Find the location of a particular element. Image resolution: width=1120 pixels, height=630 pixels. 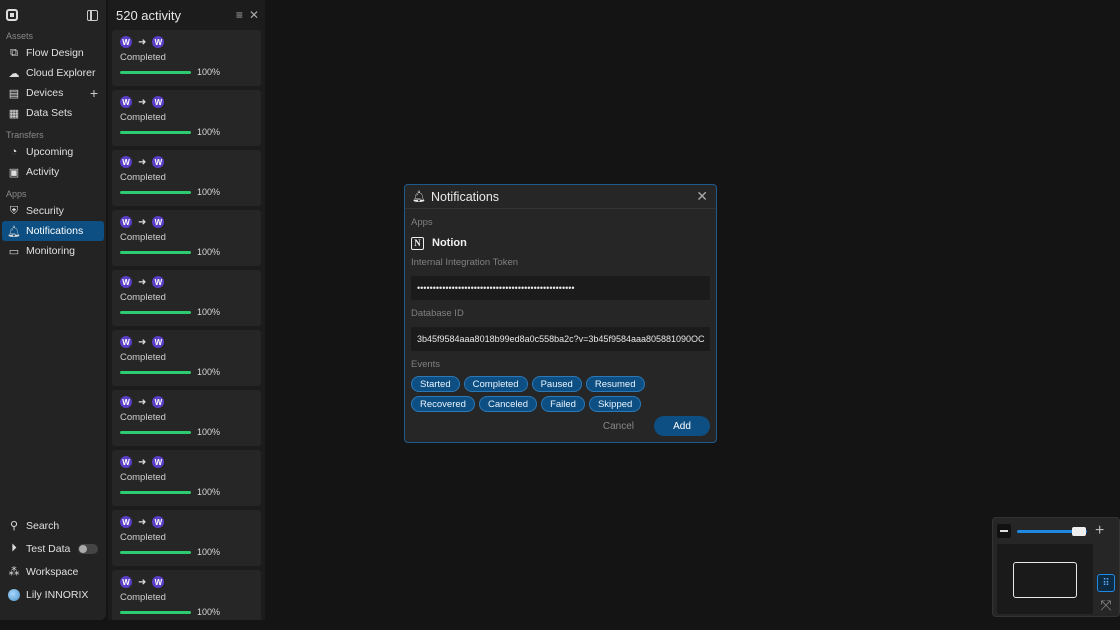

minimap-viewport is located at coordinates (1045, 579).